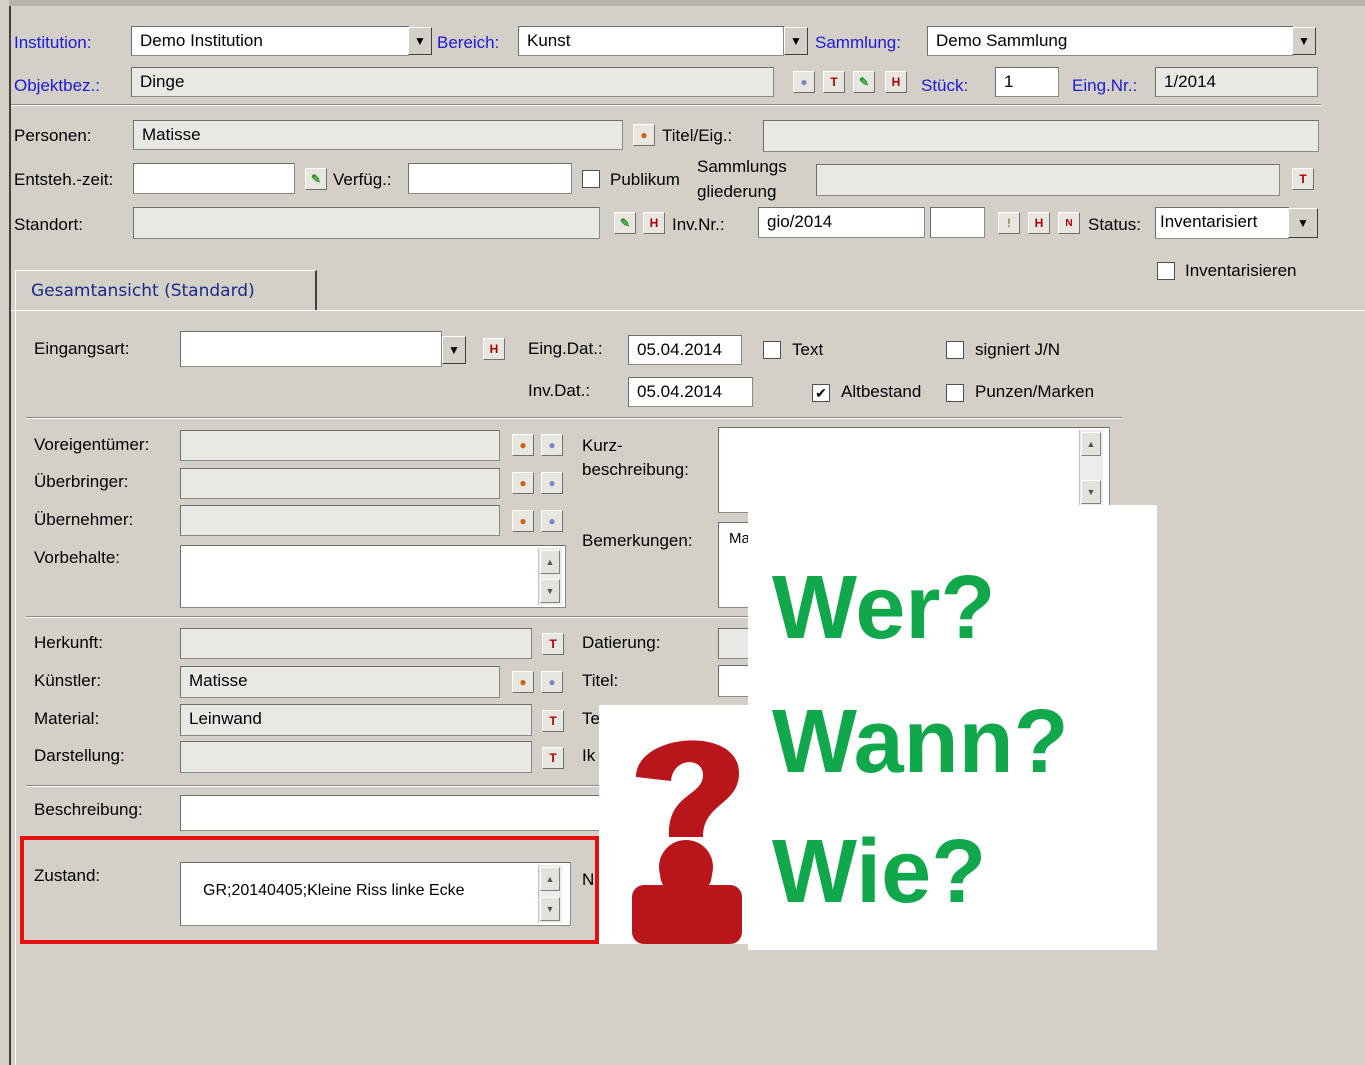 The image size is (1365, 1065). Describe the element at coordinates (378, 135) in the screenshot. I see `personen-field: Matisse` at that location.